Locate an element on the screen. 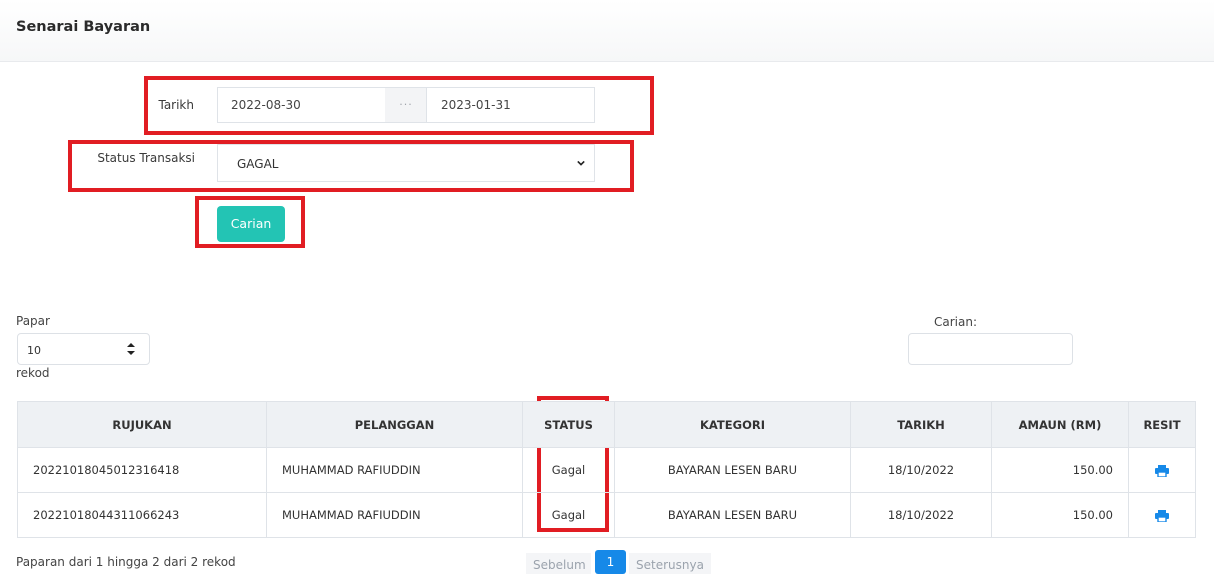  page-title: Senarai Bayaran is located at coordinates (83, 27).